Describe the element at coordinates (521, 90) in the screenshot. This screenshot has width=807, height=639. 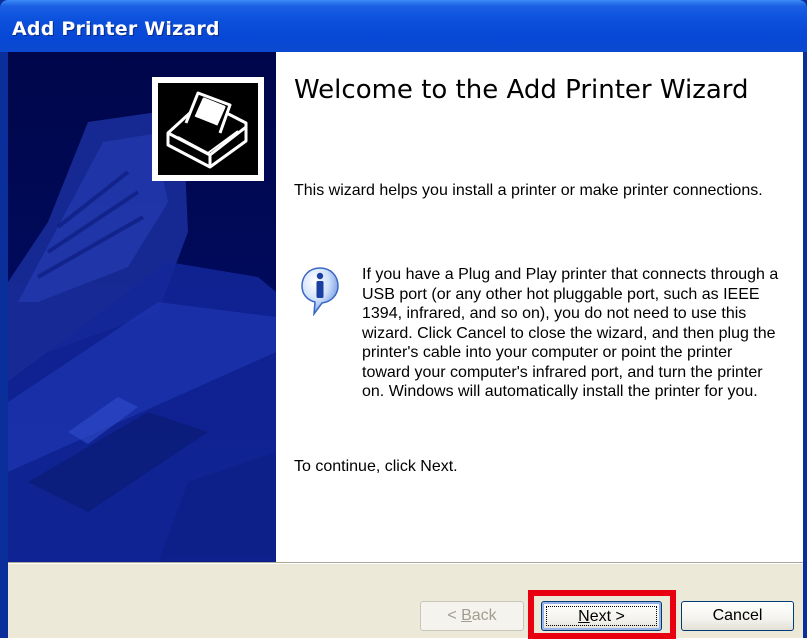
I see `page-title: Welcome to the Add Printer Wizard` at that location.